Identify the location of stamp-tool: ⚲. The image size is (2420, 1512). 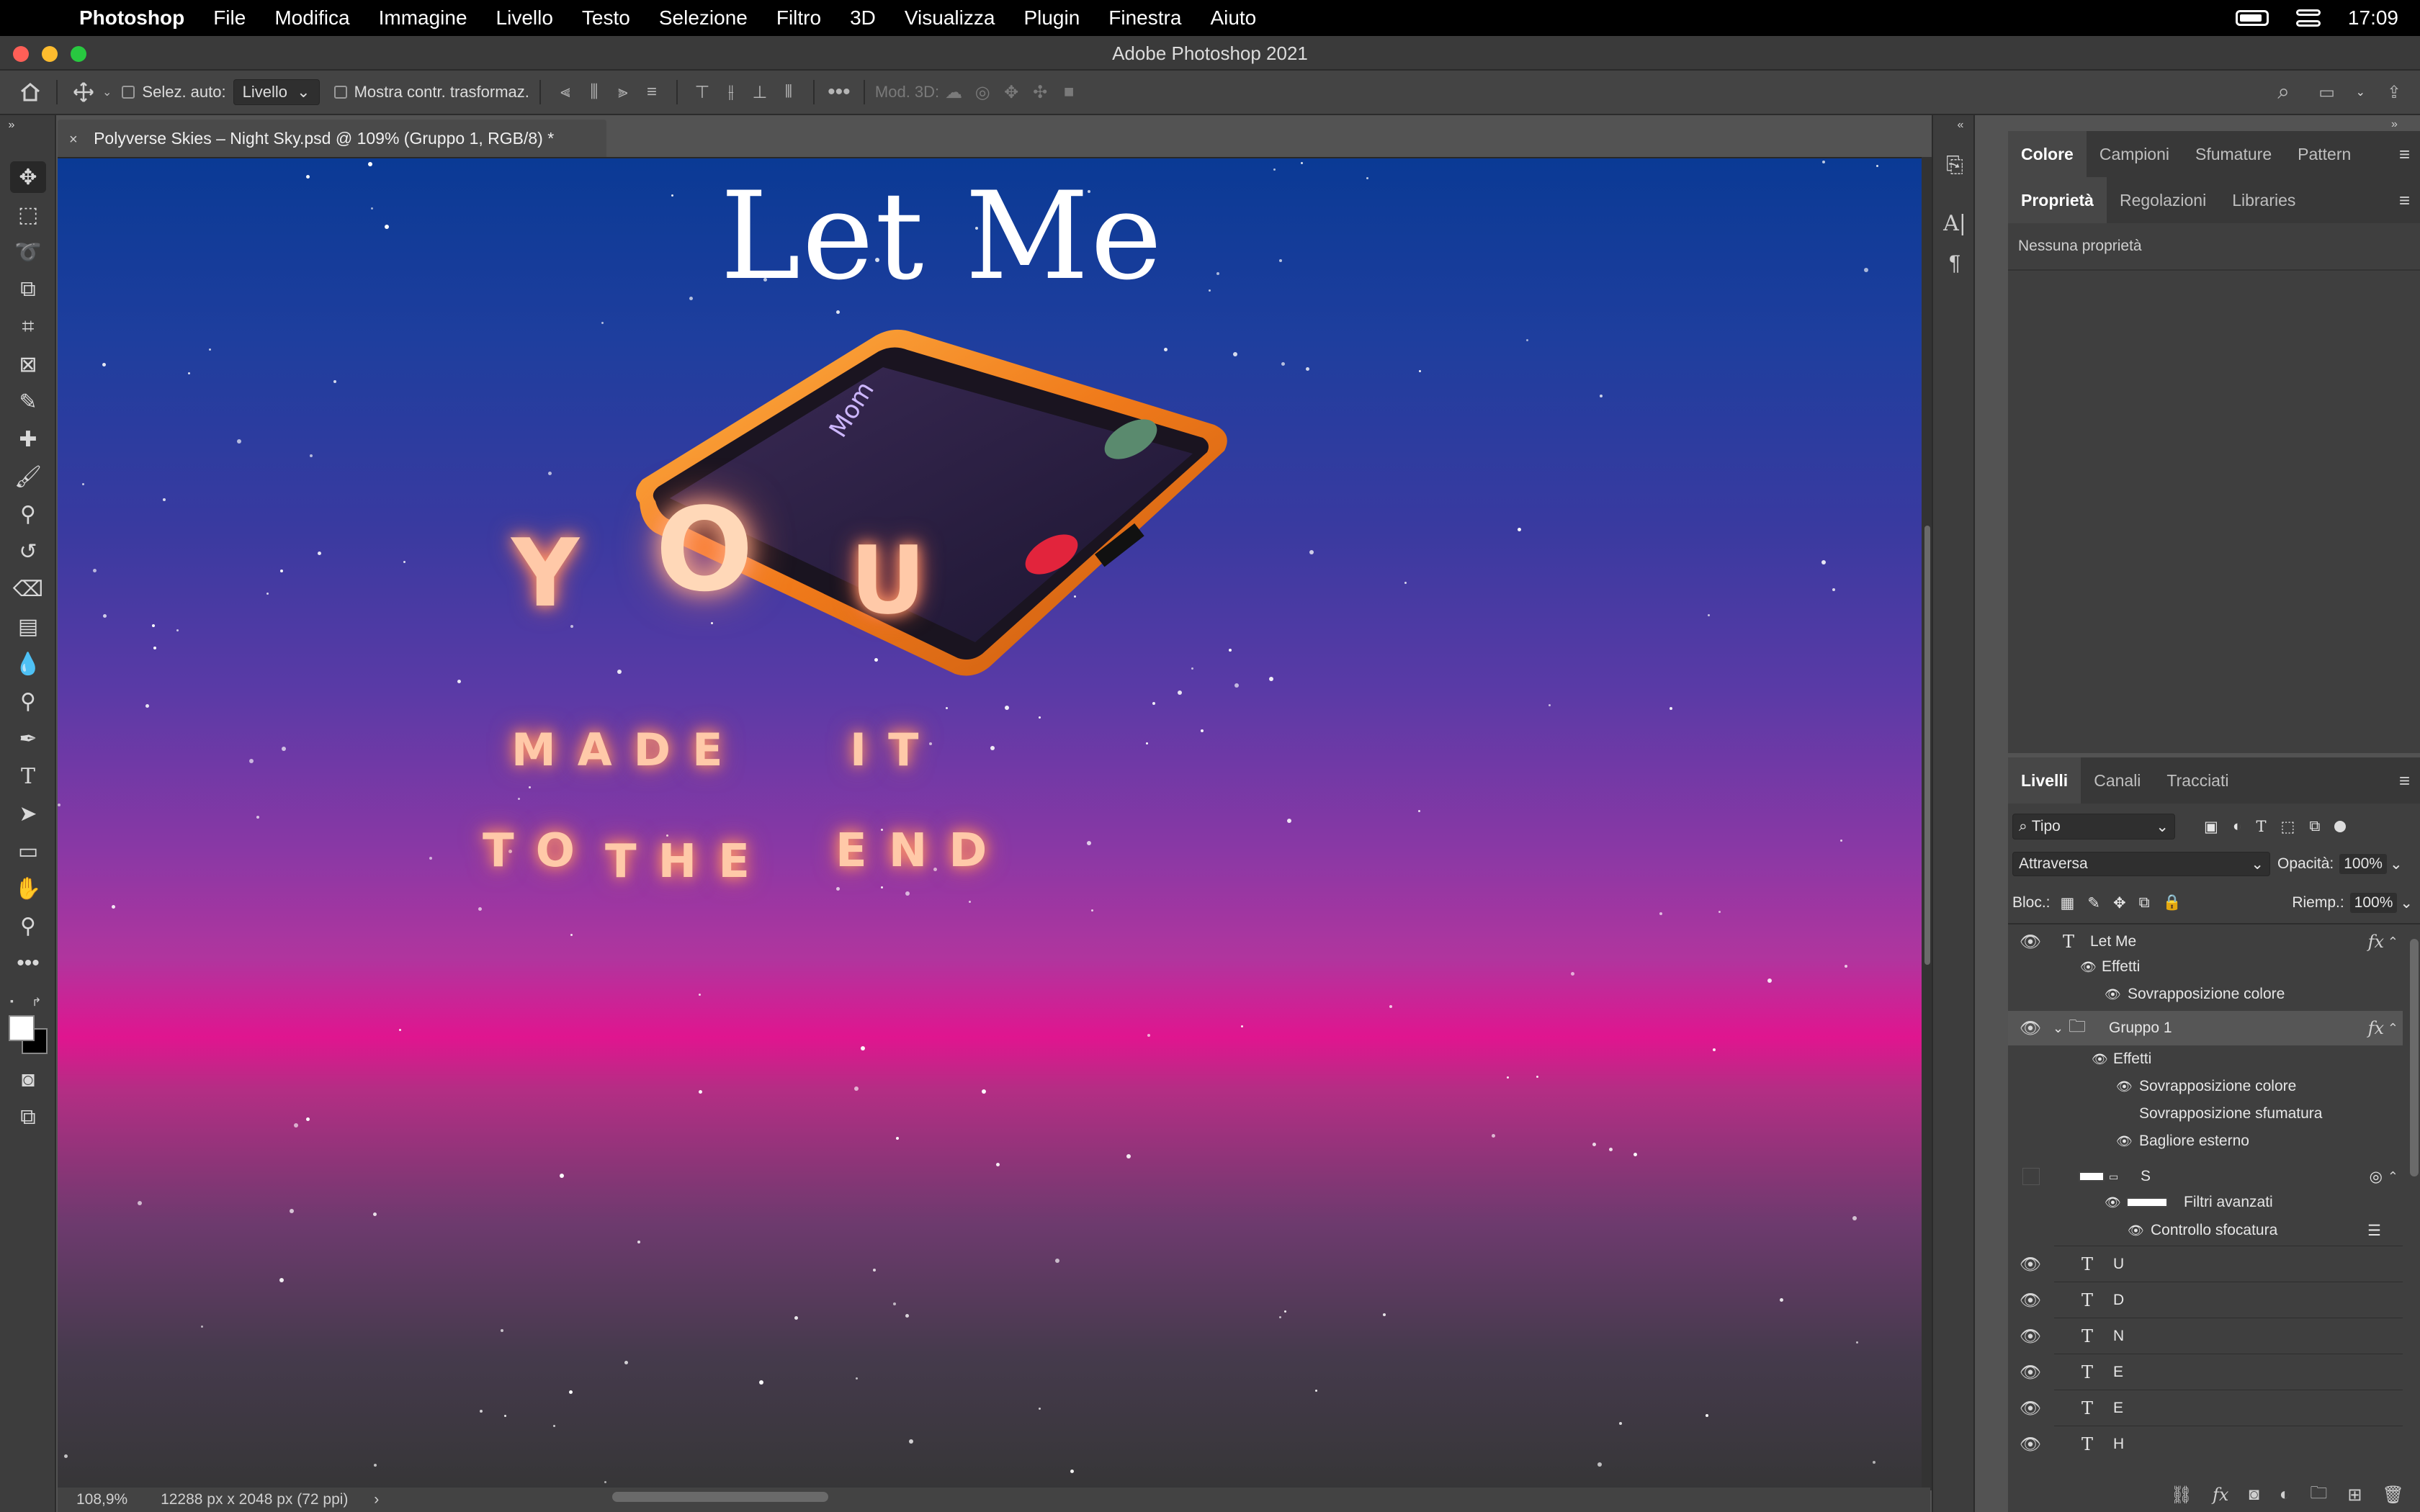
(28, 514).